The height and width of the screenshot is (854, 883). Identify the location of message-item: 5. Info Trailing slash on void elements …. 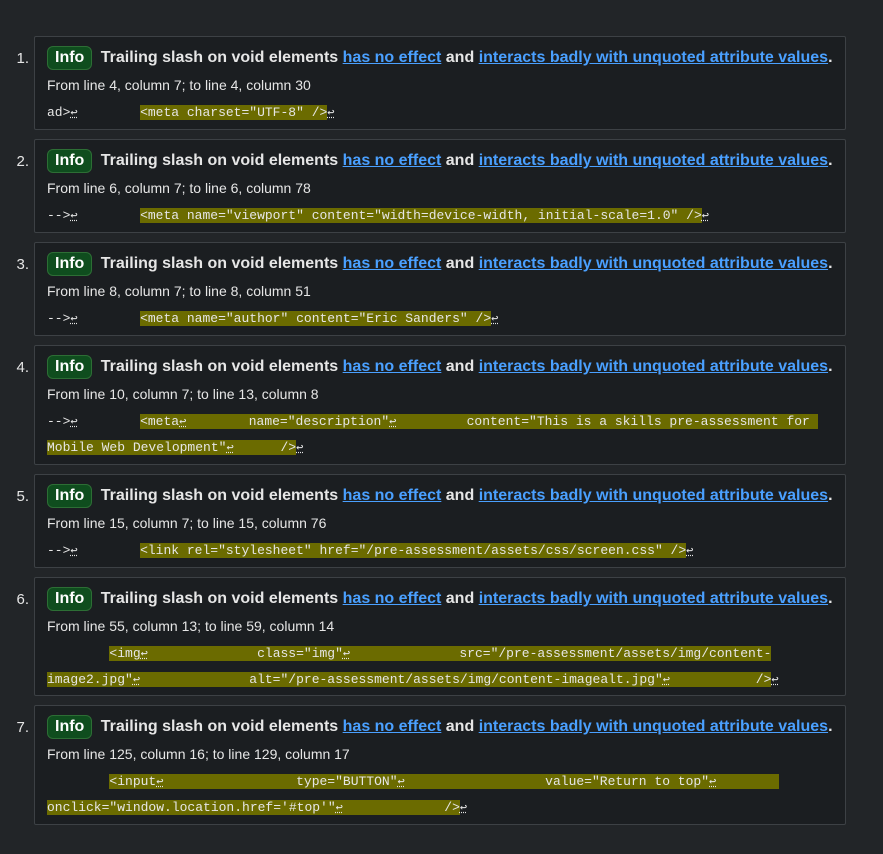
(431, 521).